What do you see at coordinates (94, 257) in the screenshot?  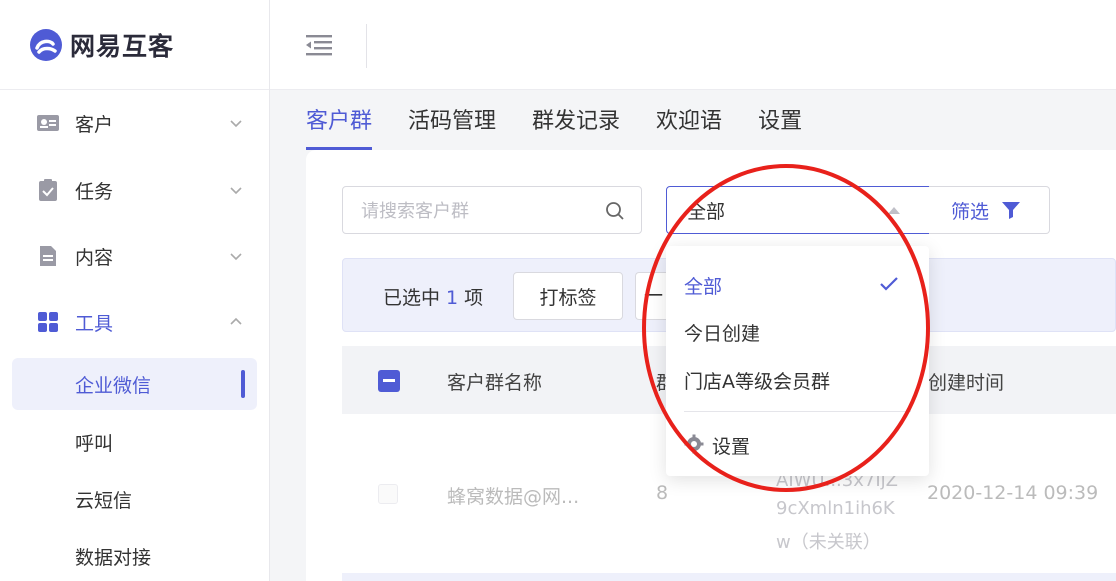 I see `sidebar-group-label: 内容` at bounding box center [94, 257].